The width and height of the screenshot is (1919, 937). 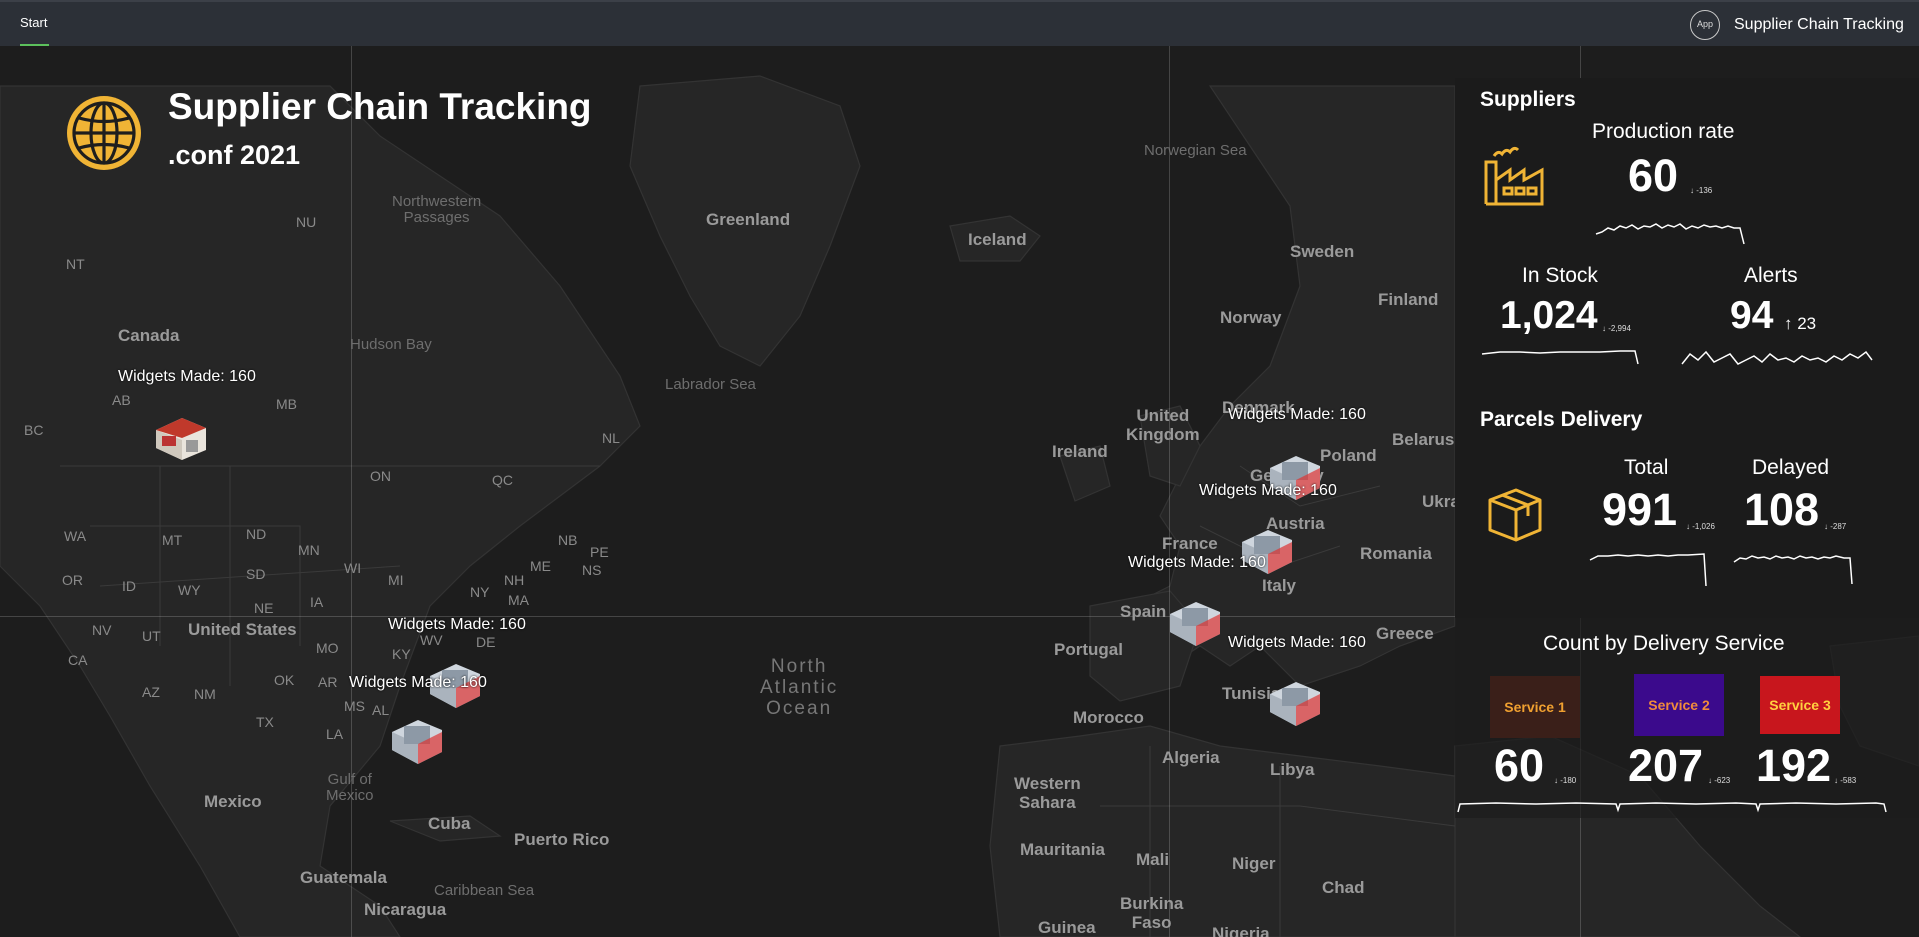 I want to click on map-label: ON, so click(x=380, y=476).